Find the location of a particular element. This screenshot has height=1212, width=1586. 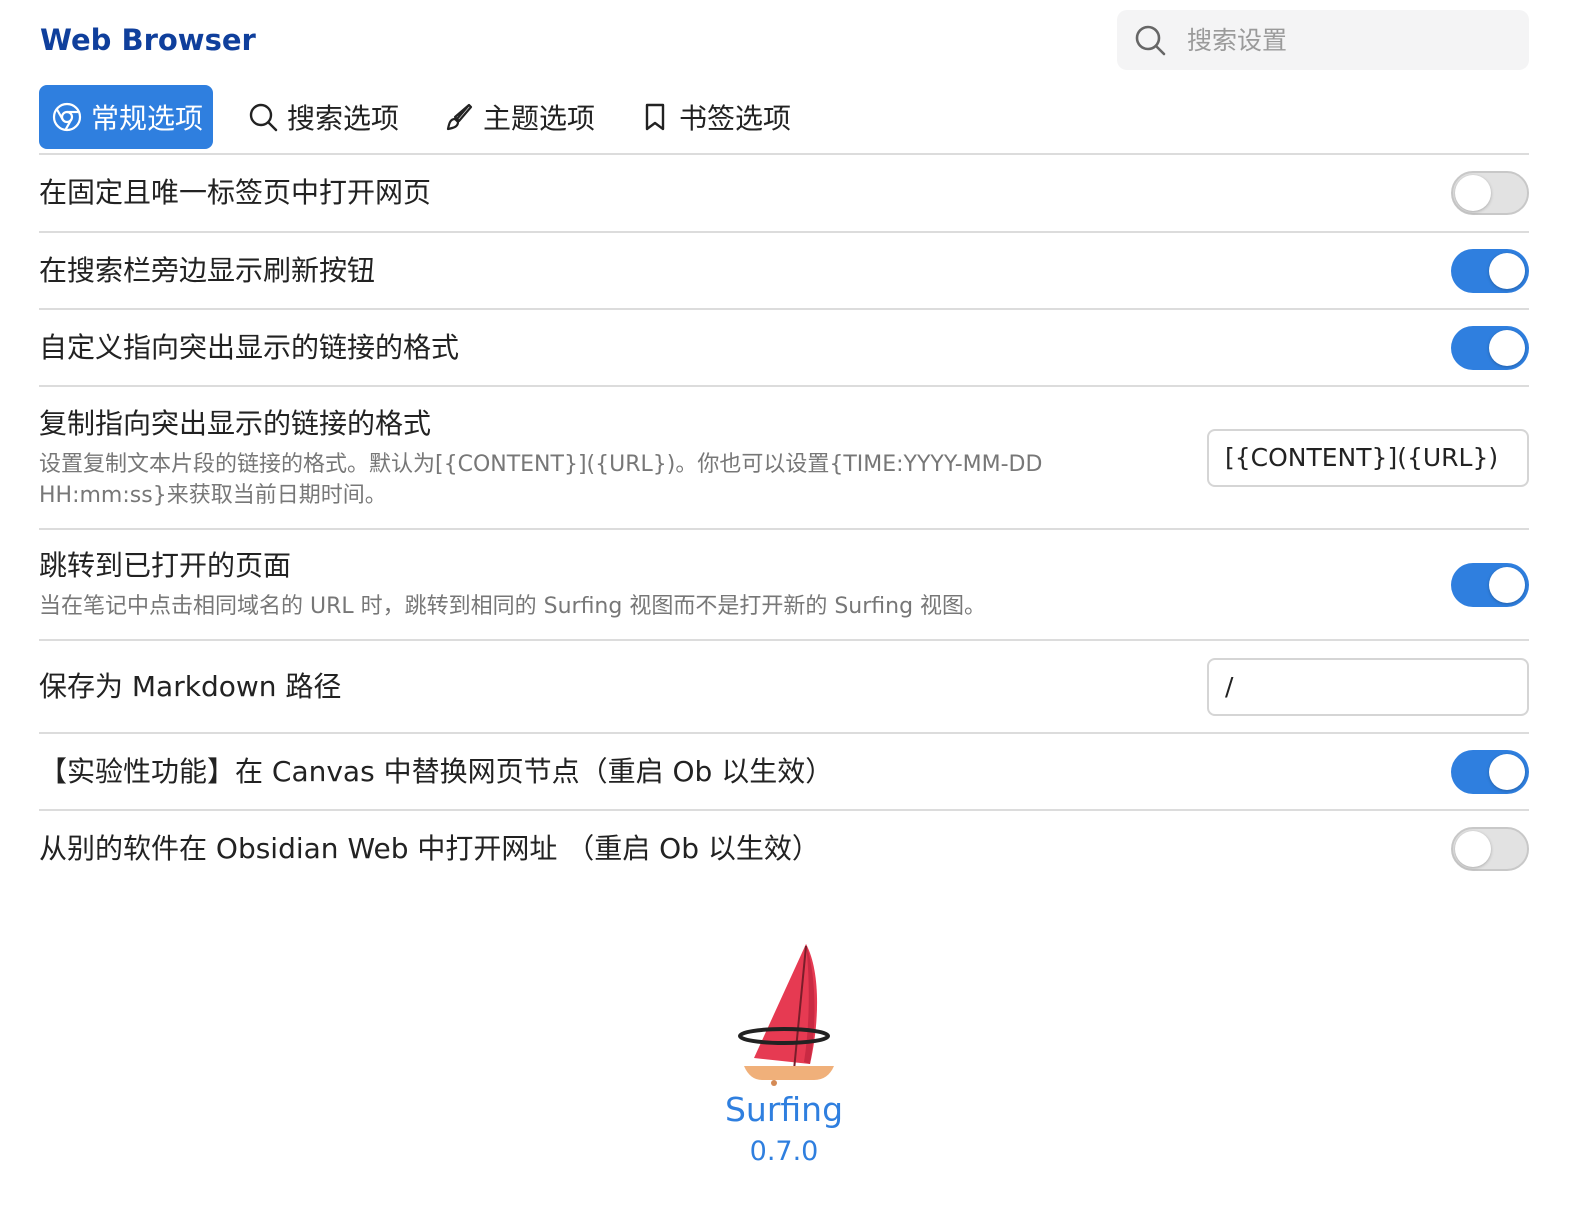

canvas-replace-node-toggle is located at coordinates (1490, 771).